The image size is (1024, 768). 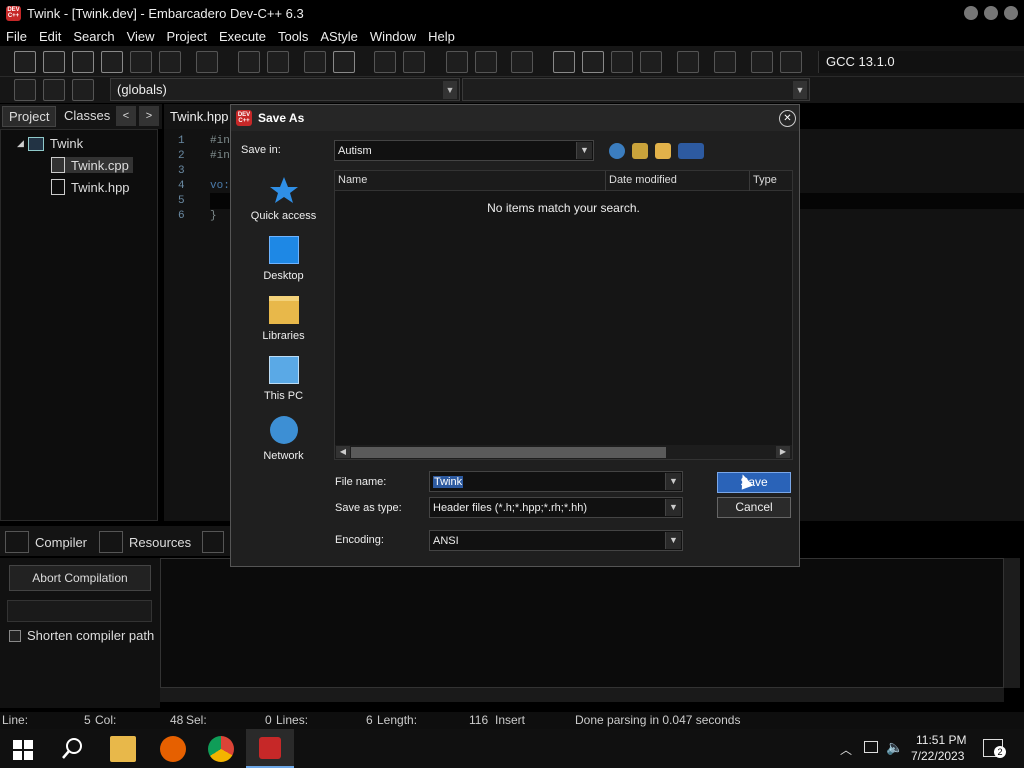 I want to click on menu-view: View, so click(x=141, y=36).